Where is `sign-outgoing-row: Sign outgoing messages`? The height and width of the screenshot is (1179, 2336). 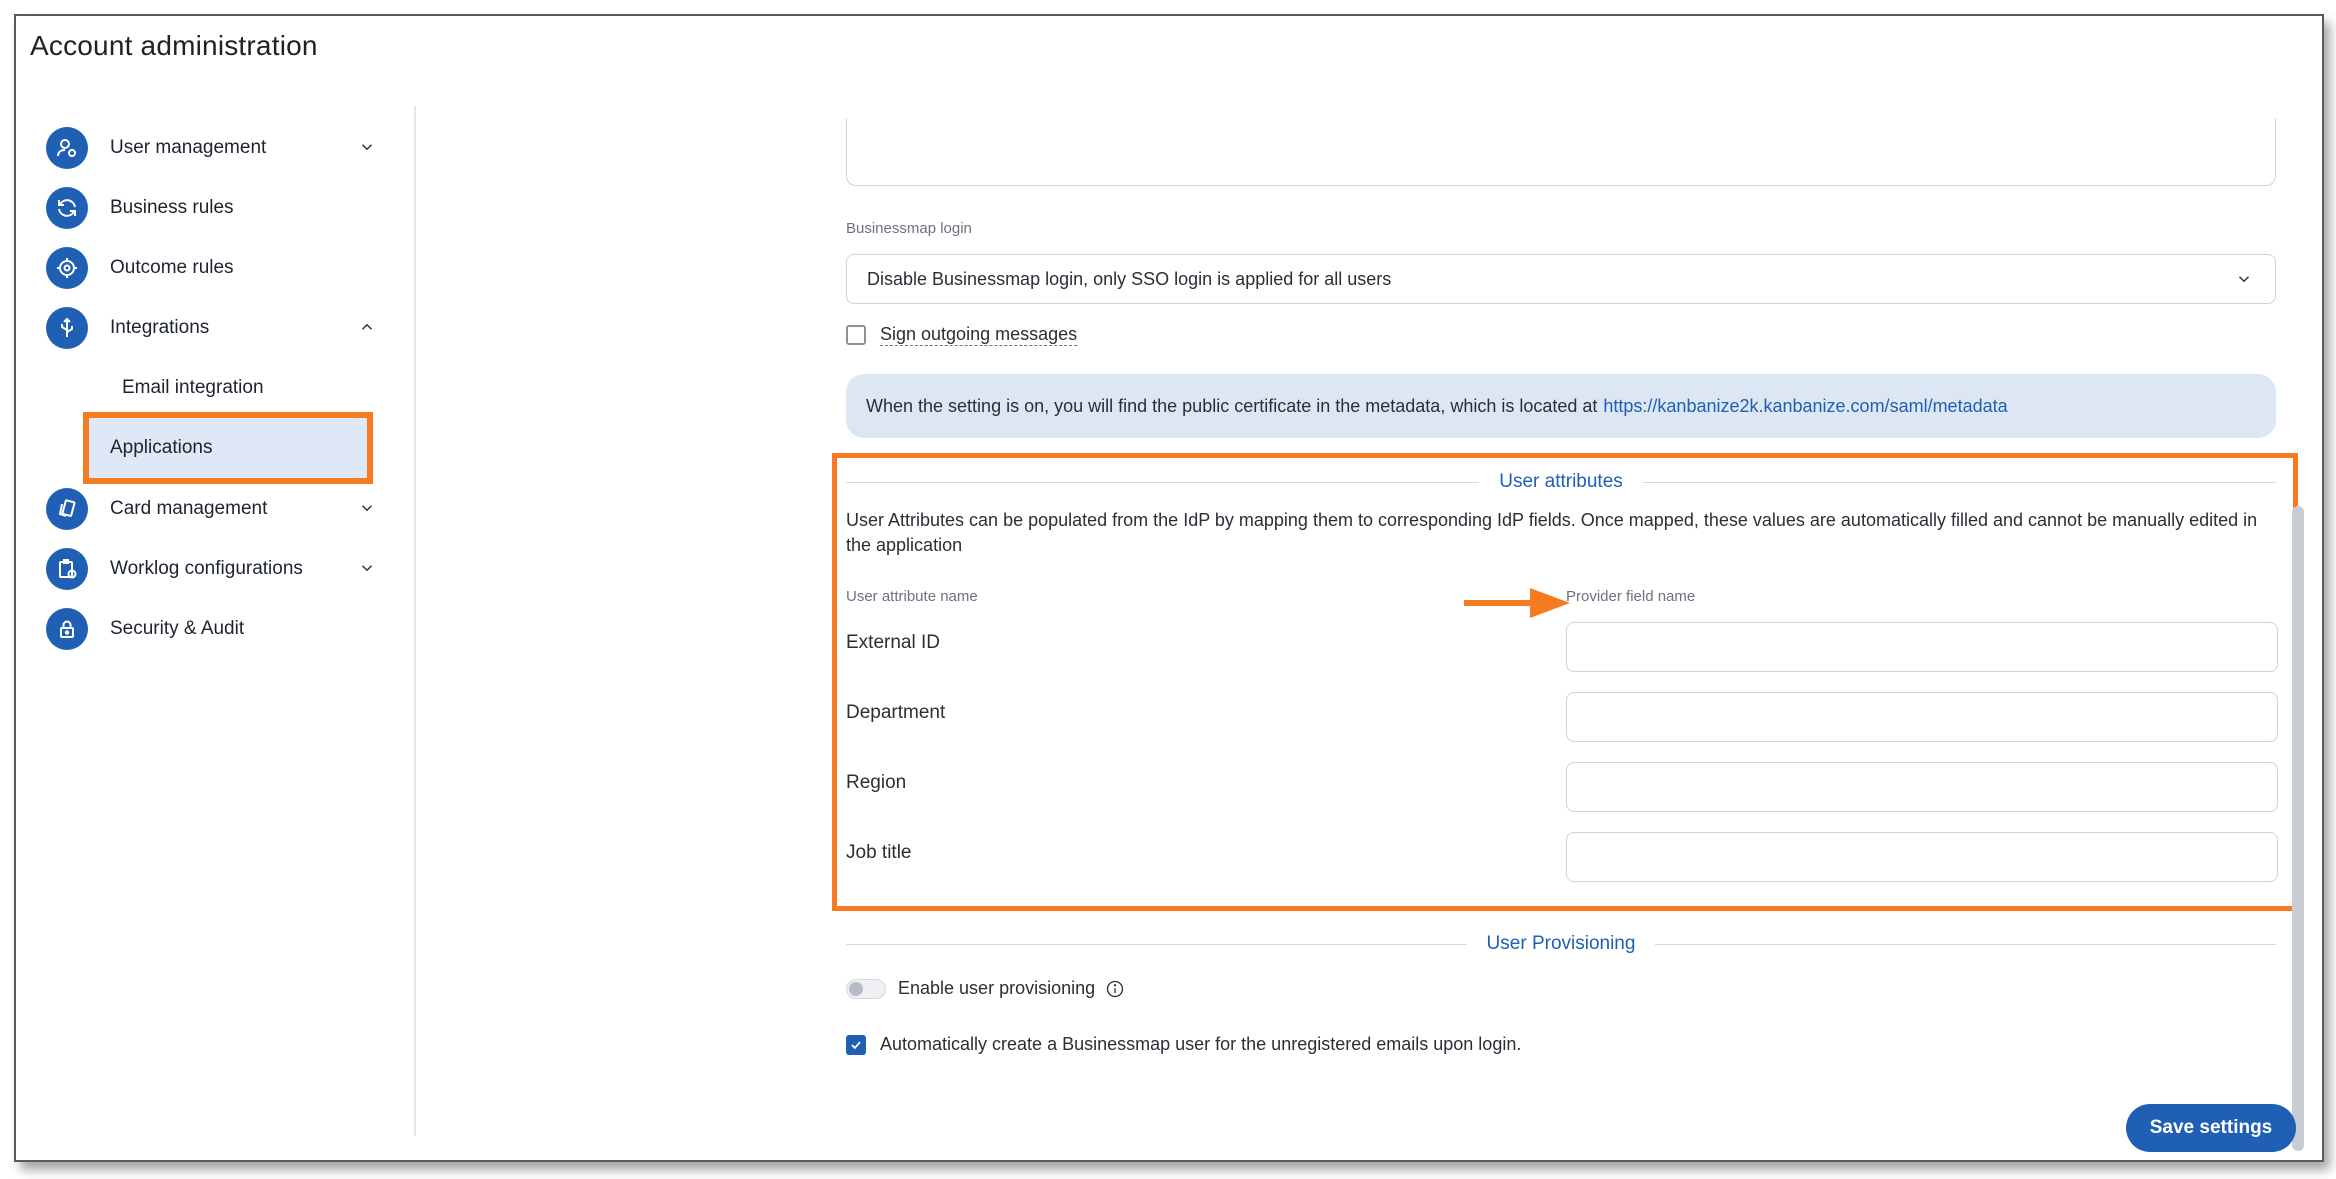
sign-outgoing-row: Sign outgoing messages is located at coordinates (962, 335).